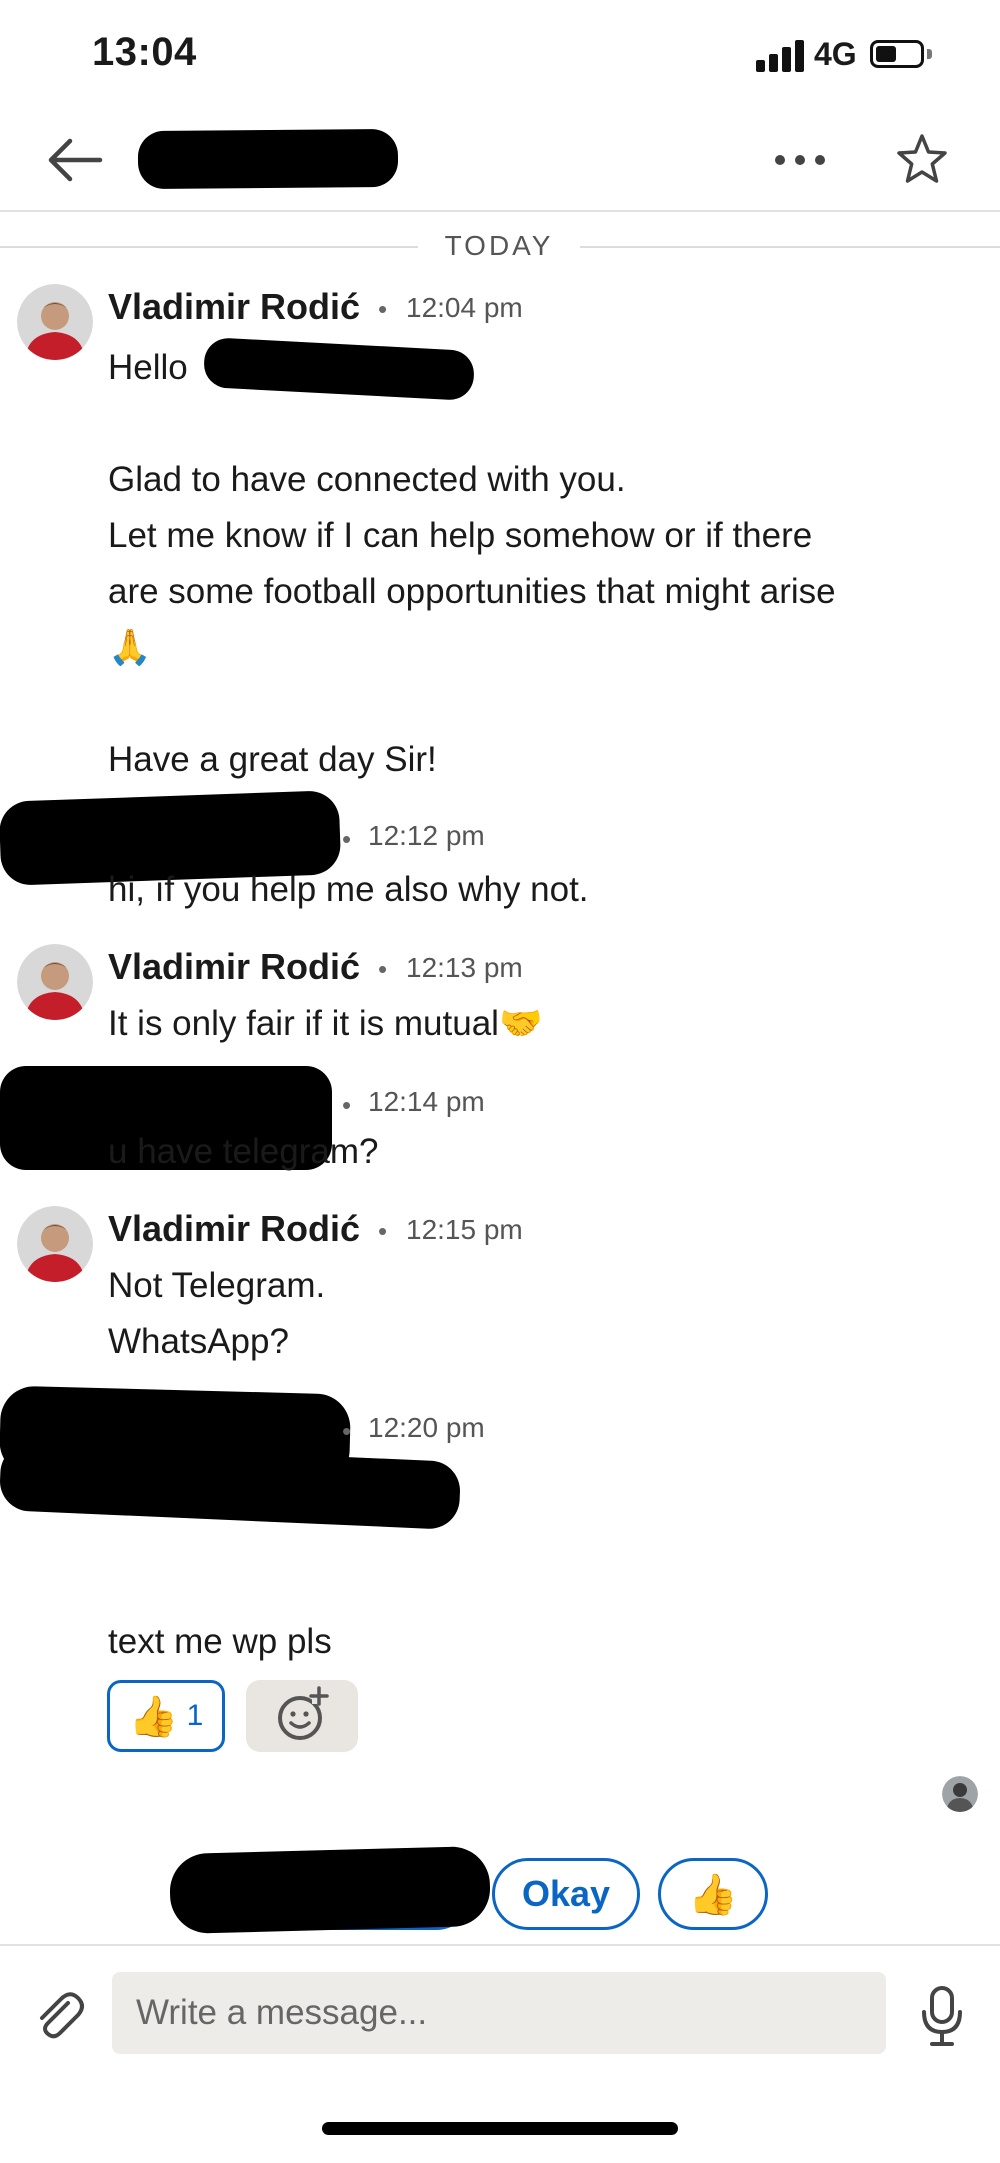 The width and height of the screenshot is (1000, 2163). Describe the element at coordinates (781, 56) in the screenshot. I see `signal-strength-icon` at that location.